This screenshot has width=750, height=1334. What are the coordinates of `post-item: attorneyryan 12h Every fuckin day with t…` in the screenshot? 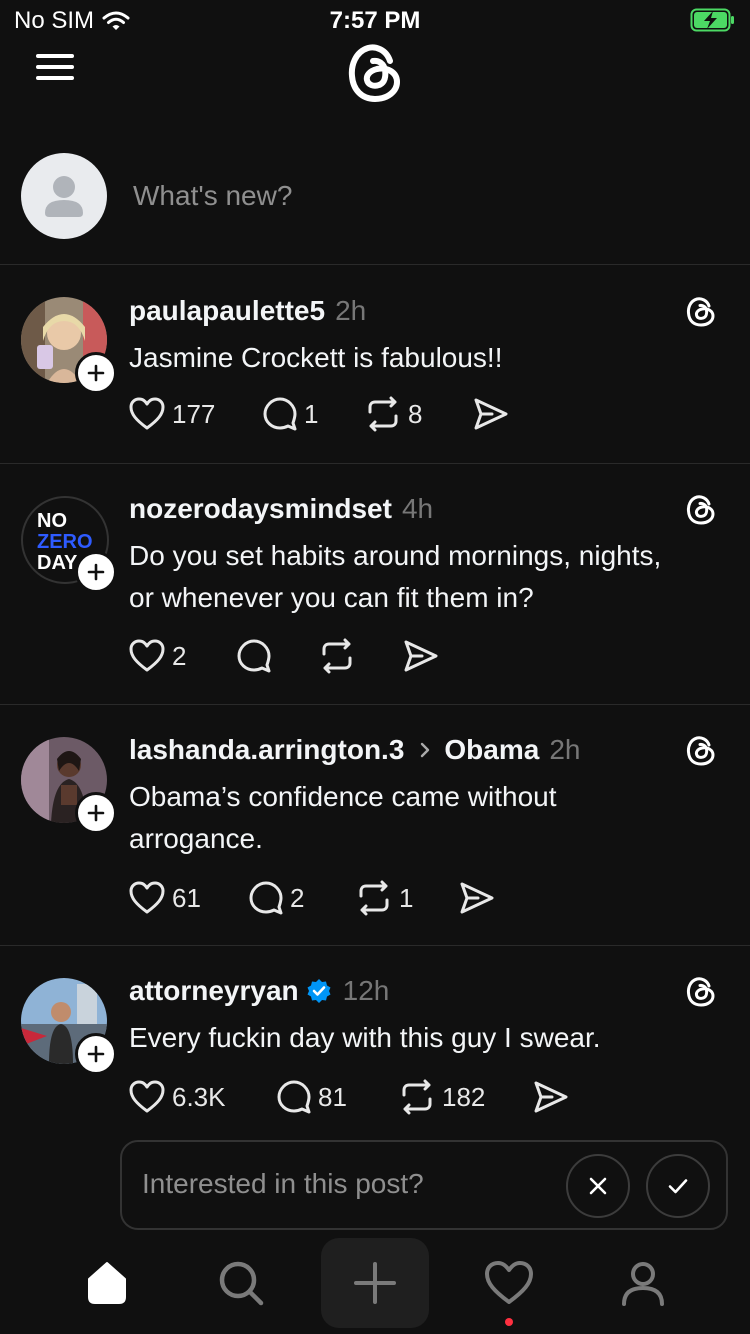 It's located at (375, 1046).